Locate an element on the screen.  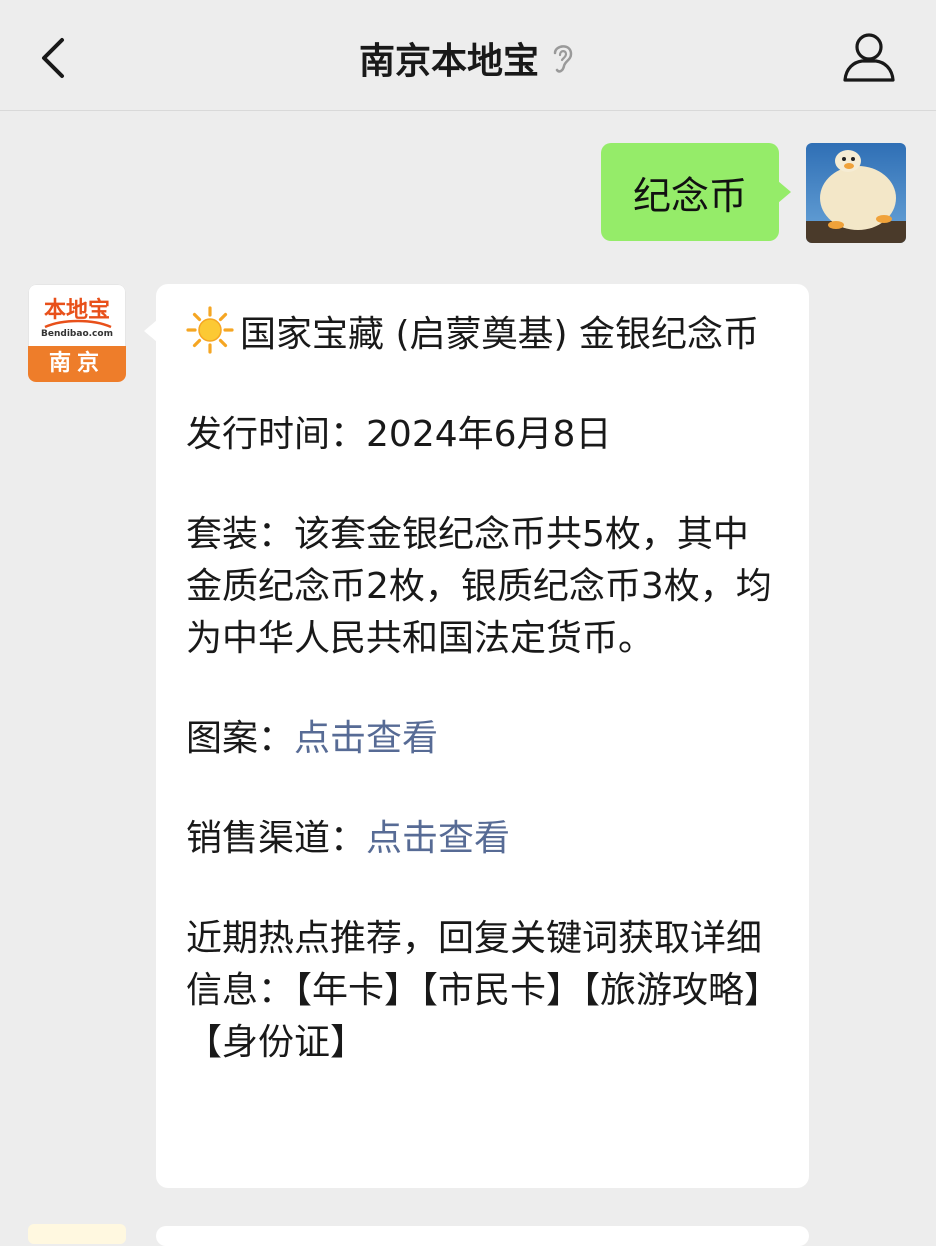
recommend-line: 近期热点推荐，回复关键词获取详细信息：【年卡】【市民卡】【旅游攻略】【身份证】 is located at coordinates (482, 991).